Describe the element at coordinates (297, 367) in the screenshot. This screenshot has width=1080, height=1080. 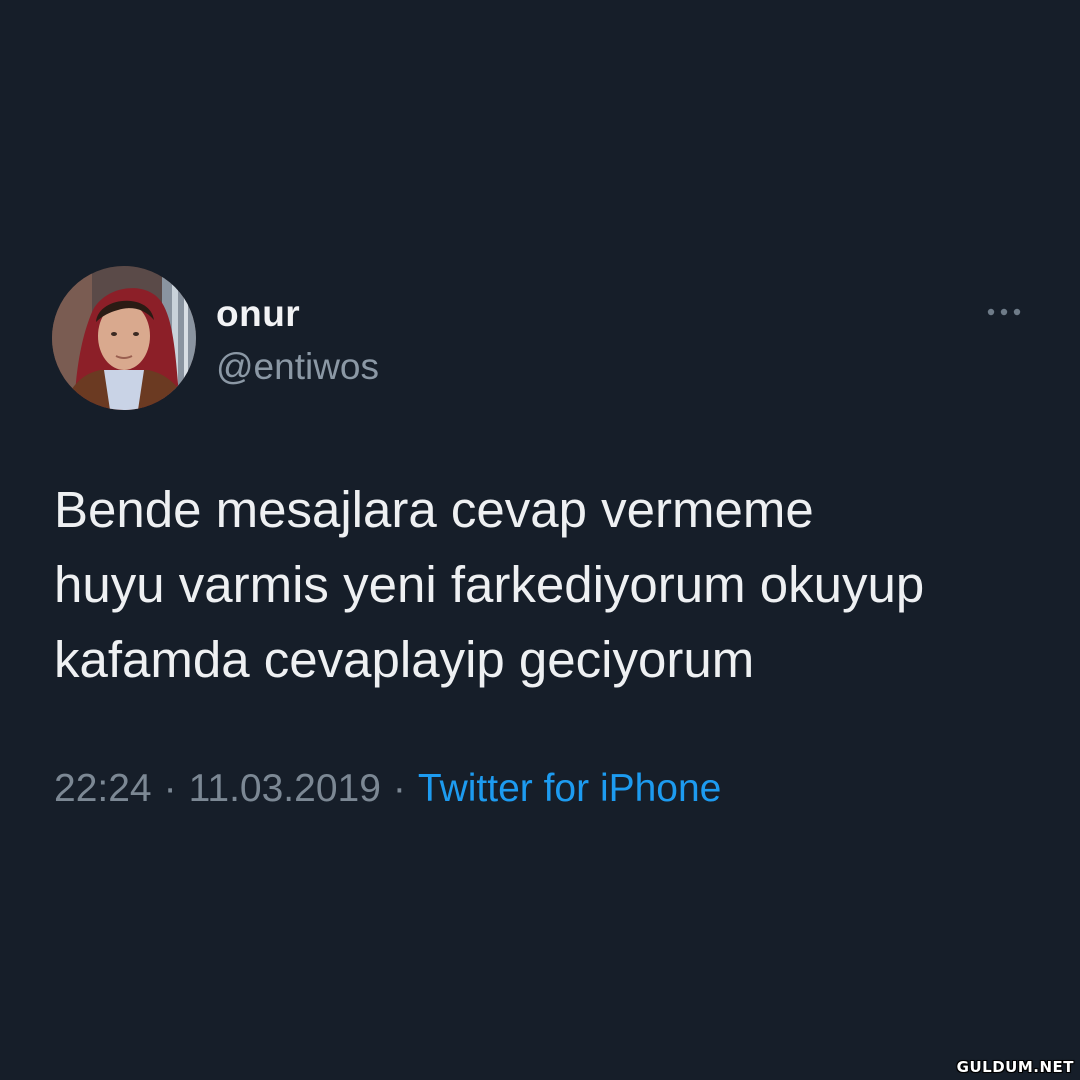
I see `author-handle: @entiwos` at that location.